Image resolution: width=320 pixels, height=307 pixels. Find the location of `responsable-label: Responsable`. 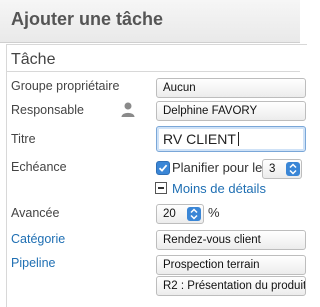

responsable-label: Responsable is located at coordinates (47, 110).